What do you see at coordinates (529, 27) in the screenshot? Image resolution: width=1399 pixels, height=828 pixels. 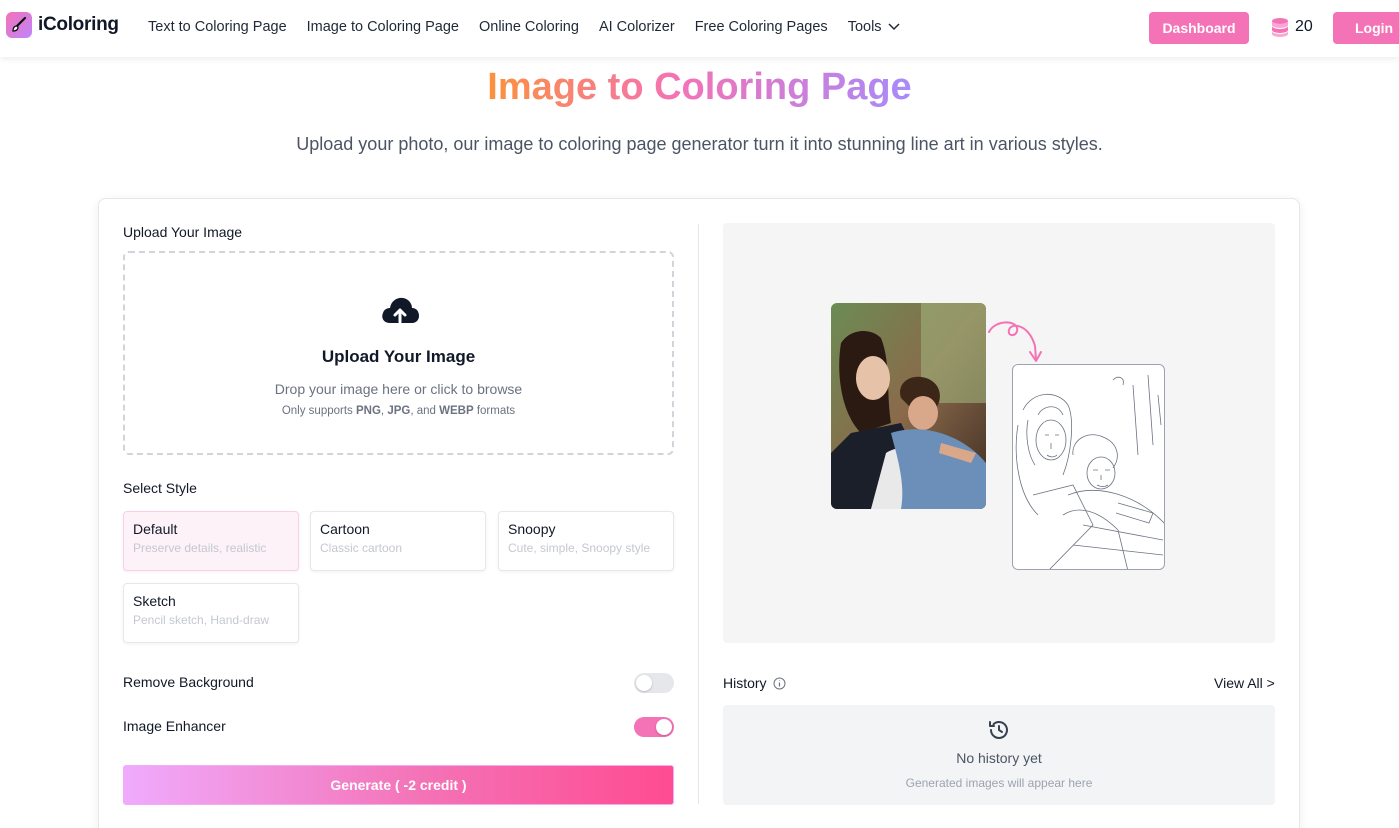 I see `nav-online-coloring: Online Coloring` at bounding box center [529, 27].